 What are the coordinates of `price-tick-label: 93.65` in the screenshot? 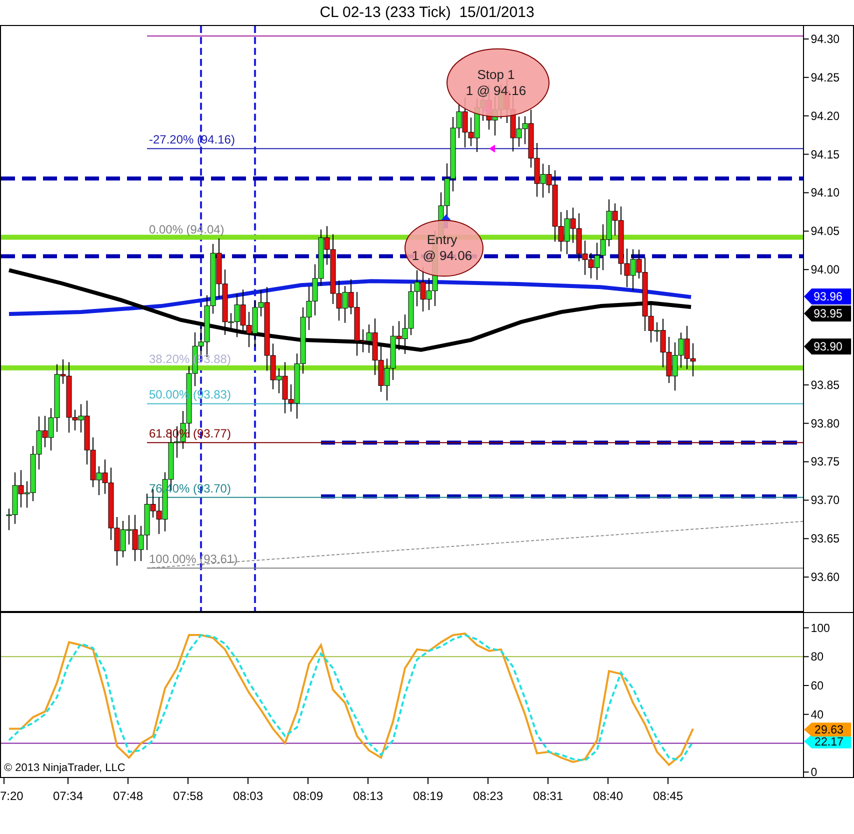 It's located at (825, 539).